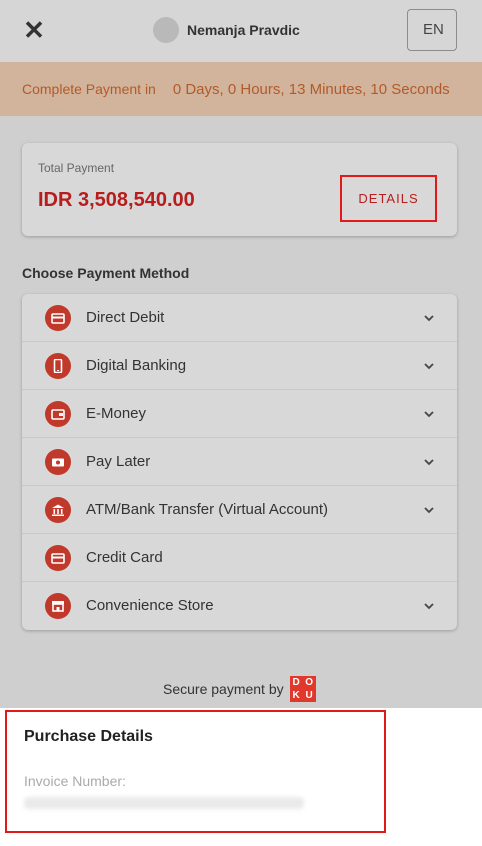 The width and height of the screenshot is (482, 846). Describe the element at coordinates (58, 606) in the screenshot. I see `store-icon` at that location.